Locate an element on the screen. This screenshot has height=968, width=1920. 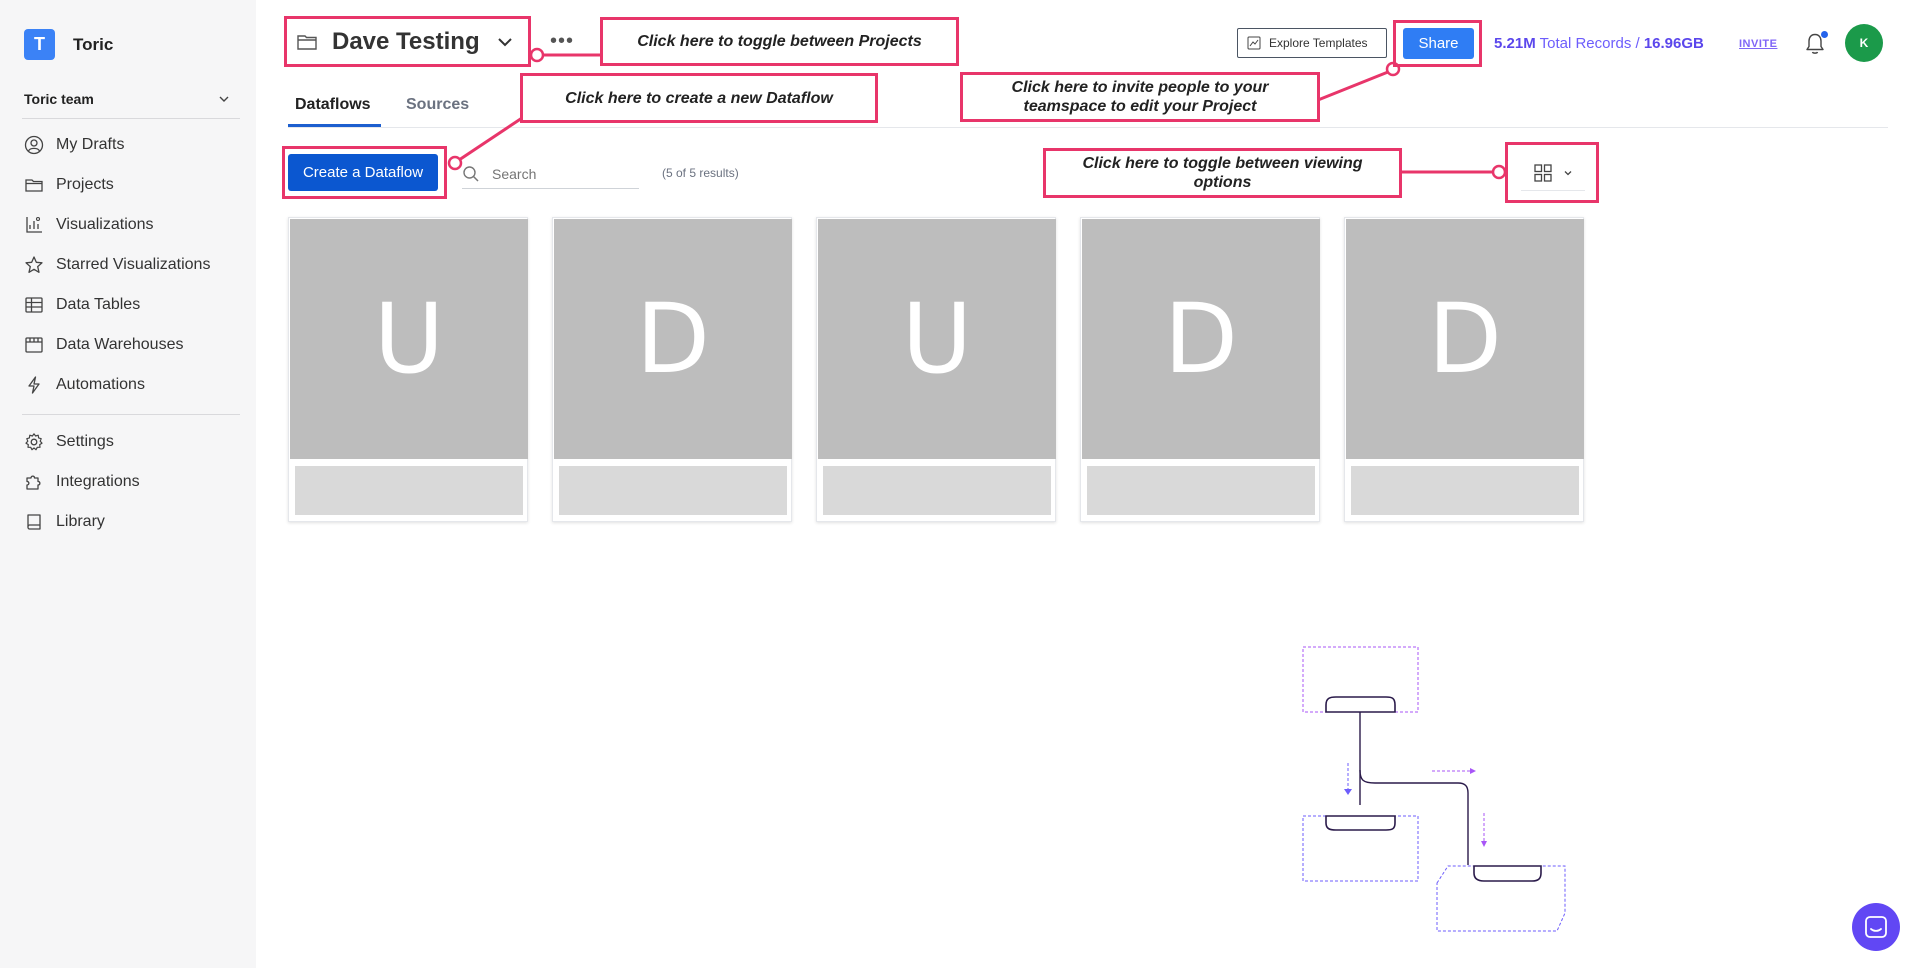
annotation-frame-create is located at coordinates (364, 172).